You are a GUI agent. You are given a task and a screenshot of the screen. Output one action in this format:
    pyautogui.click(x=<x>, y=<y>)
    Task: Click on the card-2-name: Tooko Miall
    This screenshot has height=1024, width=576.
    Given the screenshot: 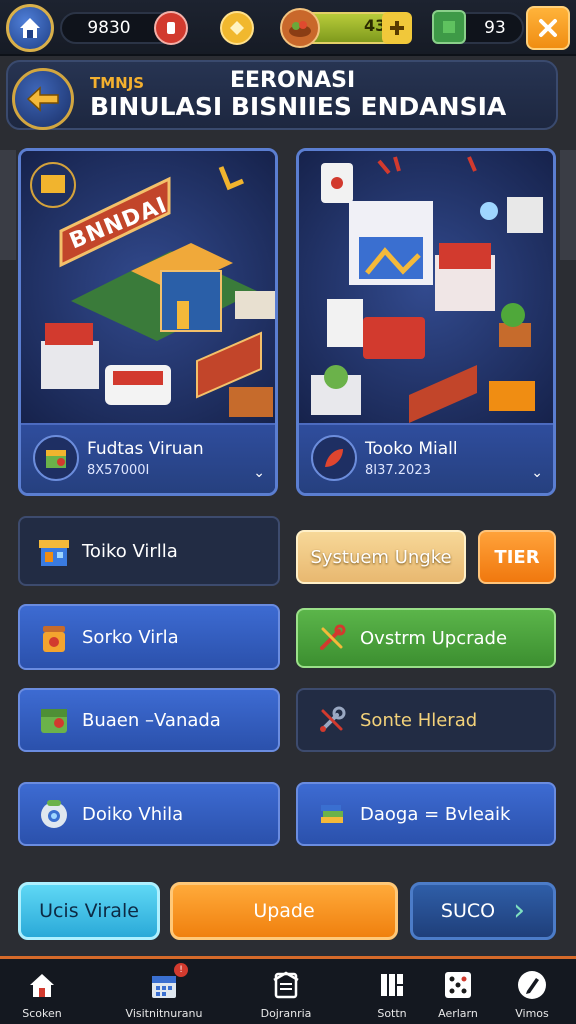 What is the action you would take?
    pyautogui.click(x=411, y=449)
    